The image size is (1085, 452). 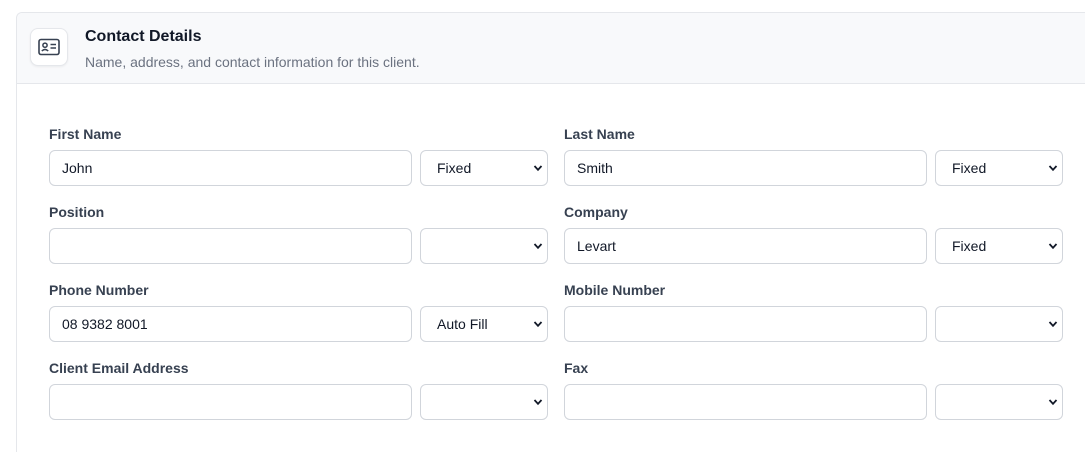 I want to click on section-title: Contact Details, so click(x=143, y=36).